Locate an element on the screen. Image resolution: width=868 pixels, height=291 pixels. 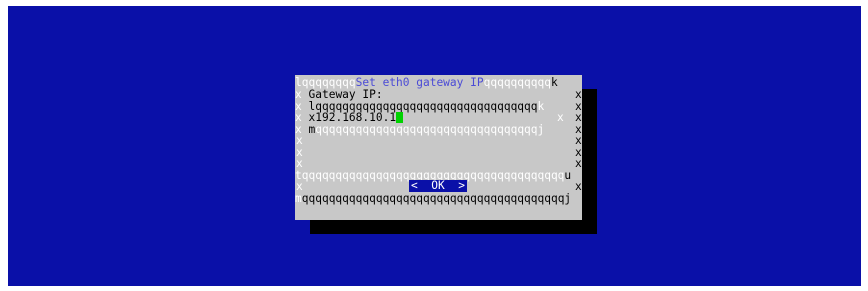
text-cursor is located at coordinates (400, 117).